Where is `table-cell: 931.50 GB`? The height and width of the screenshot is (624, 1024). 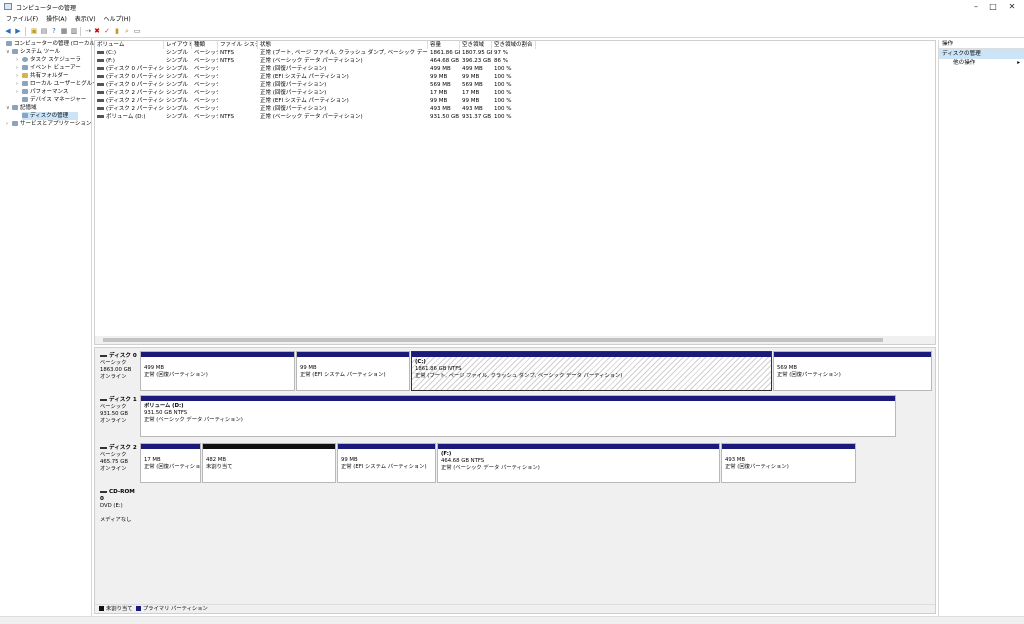 table-cell: 931.50 GB is located at coordinates (445, 117).